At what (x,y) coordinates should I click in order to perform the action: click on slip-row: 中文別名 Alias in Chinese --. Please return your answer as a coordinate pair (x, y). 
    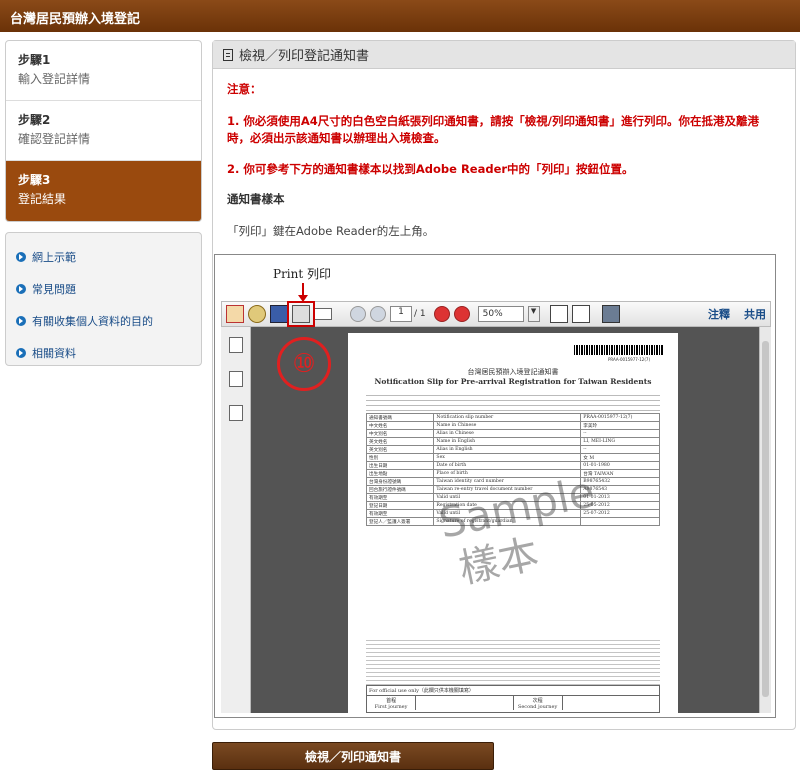
    Looking at the image, I should click on (512, 433).